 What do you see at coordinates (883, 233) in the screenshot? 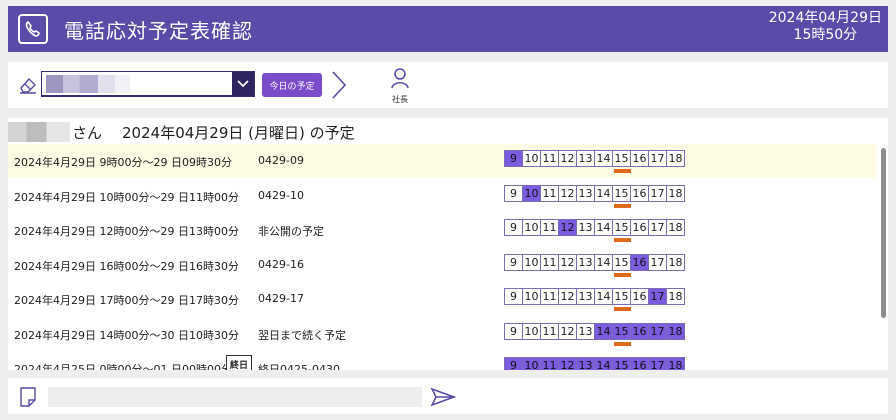
I see `scrollbar` at bounding box center [883, 233].